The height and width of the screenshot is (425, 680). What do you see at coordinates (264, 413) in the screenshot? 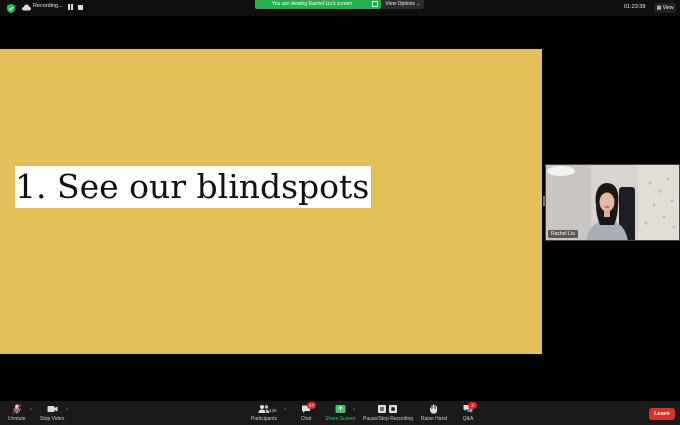
I see `participants-button: Participants` at bounding box center [264, 413].